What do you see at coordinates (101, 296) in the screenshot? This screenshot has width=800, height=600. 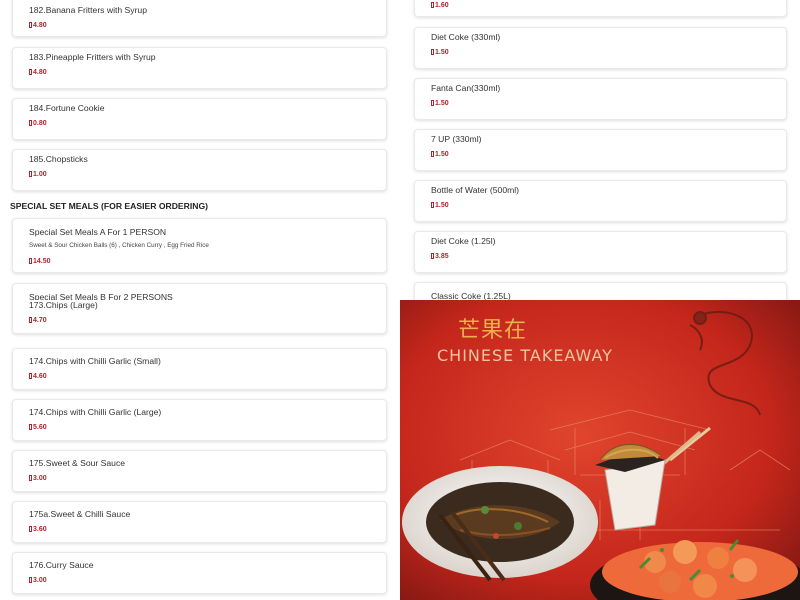 I see `menu-item-name: Special Set Meals B For 2 PERSONS` at bounding box center [101, 296].